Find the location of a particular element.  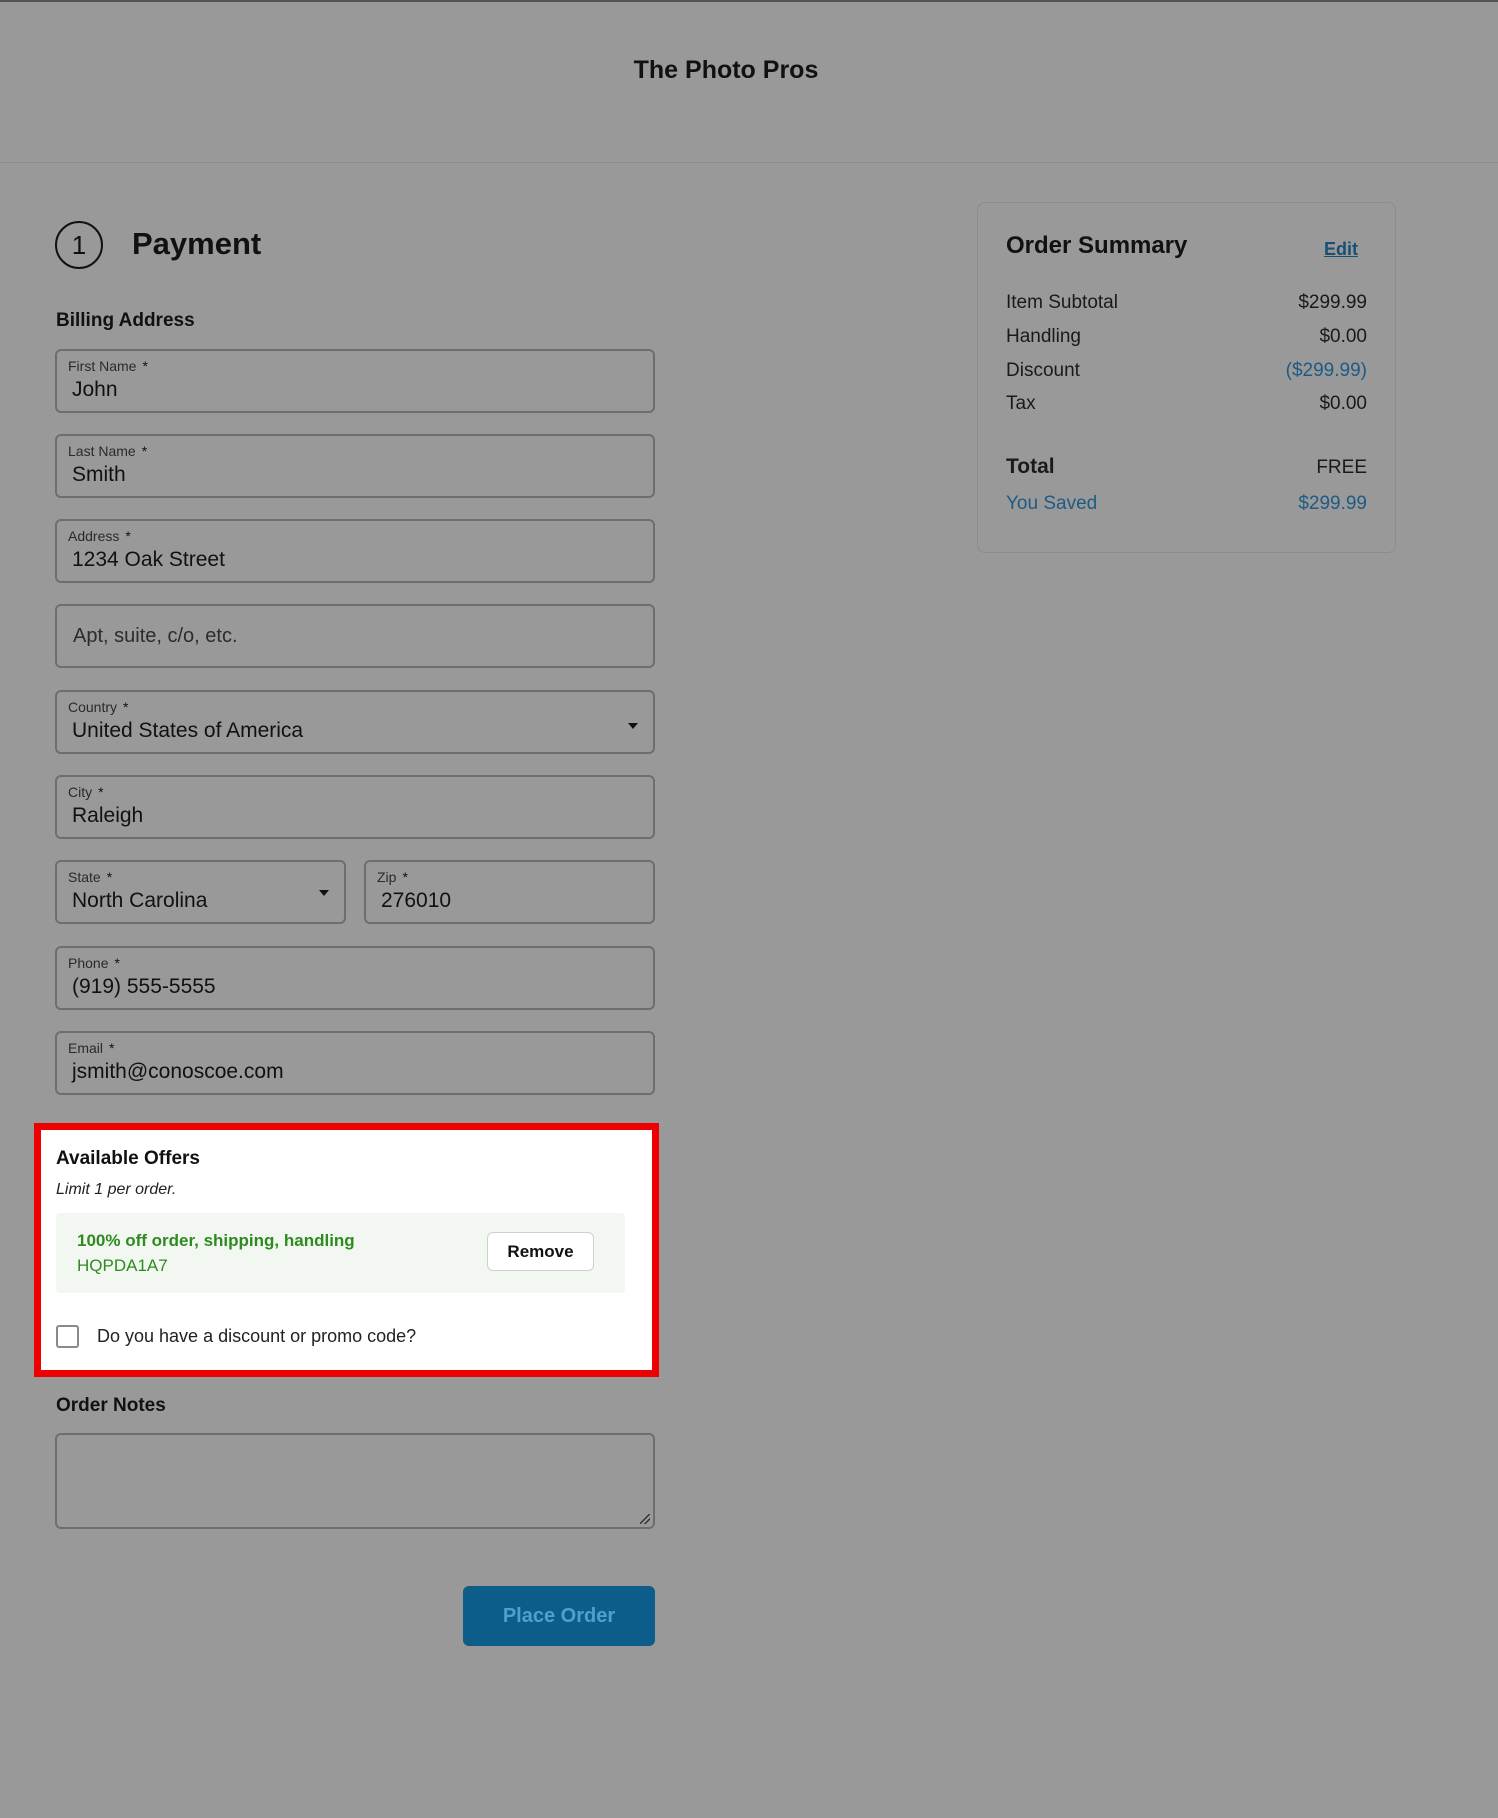

offer-description: 100% off order, shipping, handling is located at coordinates (216, 1240).